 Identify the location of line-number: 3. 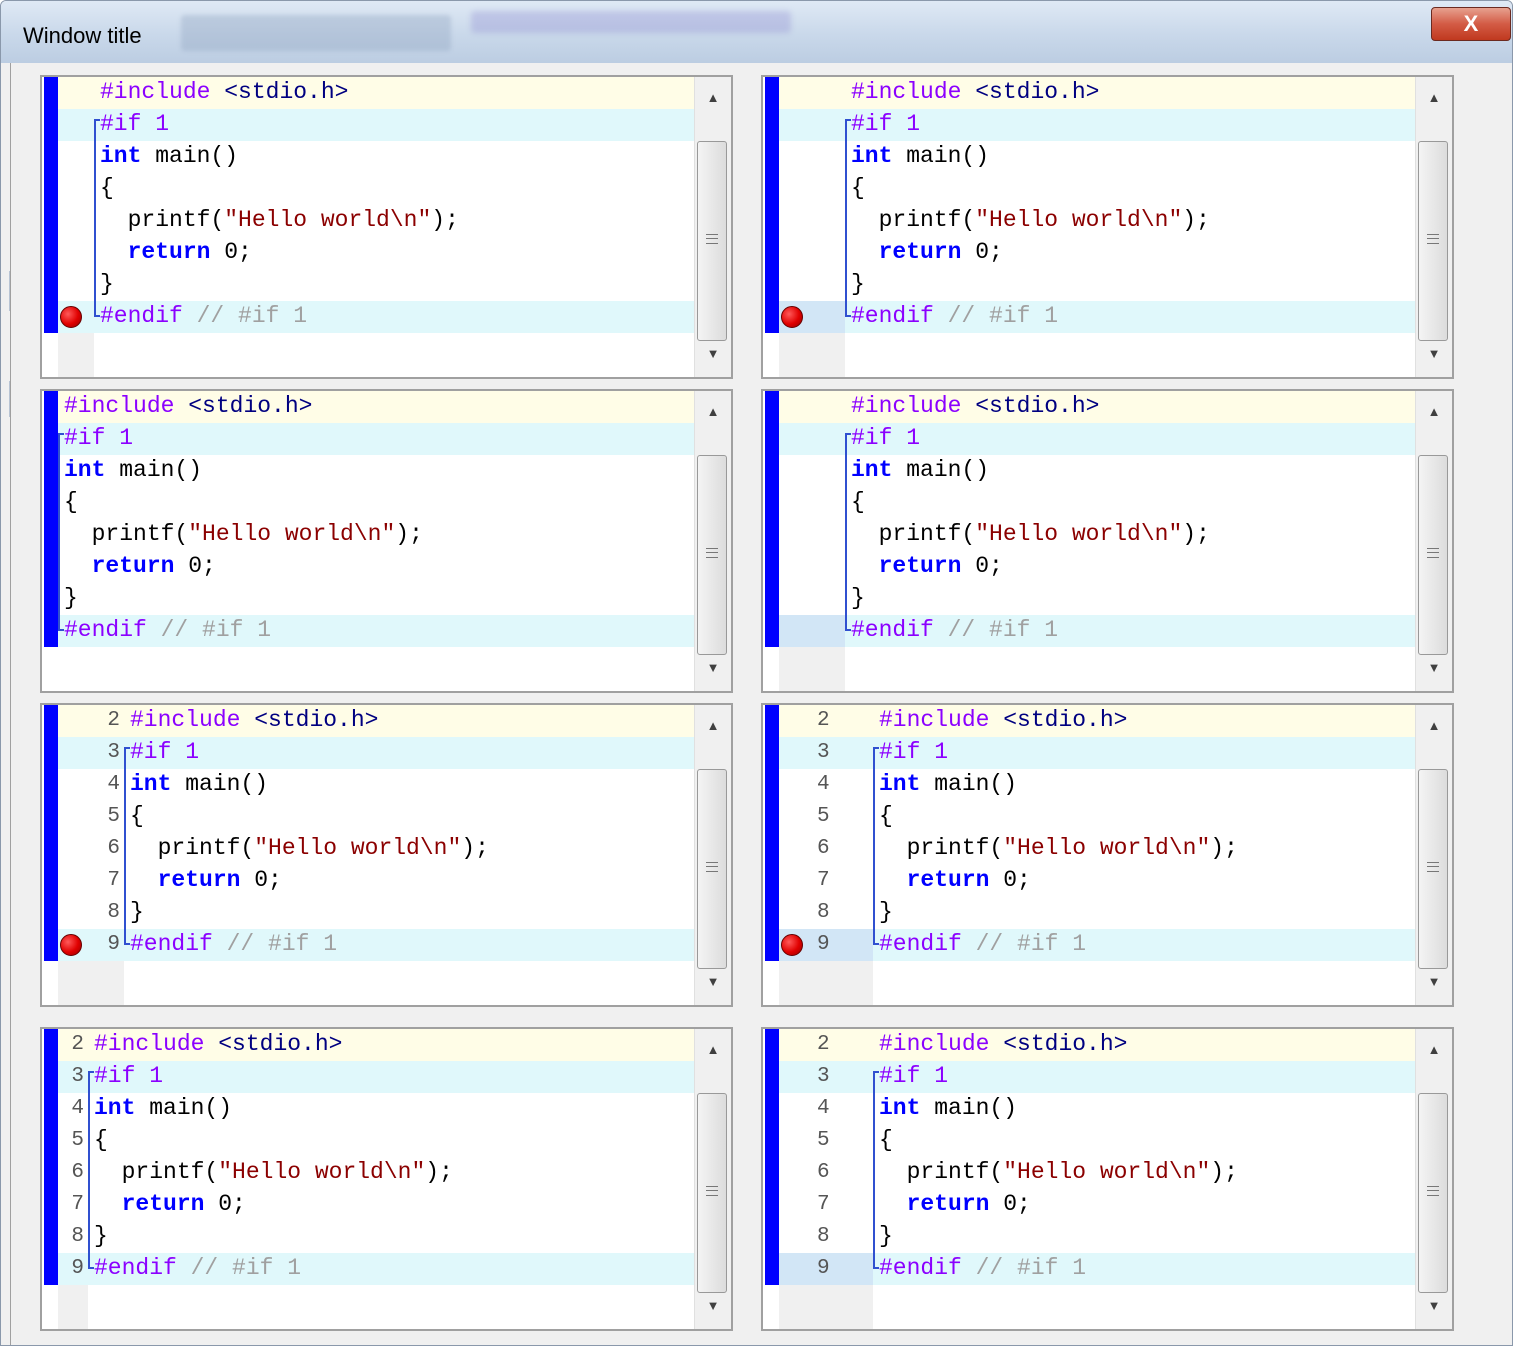
(113, 752).